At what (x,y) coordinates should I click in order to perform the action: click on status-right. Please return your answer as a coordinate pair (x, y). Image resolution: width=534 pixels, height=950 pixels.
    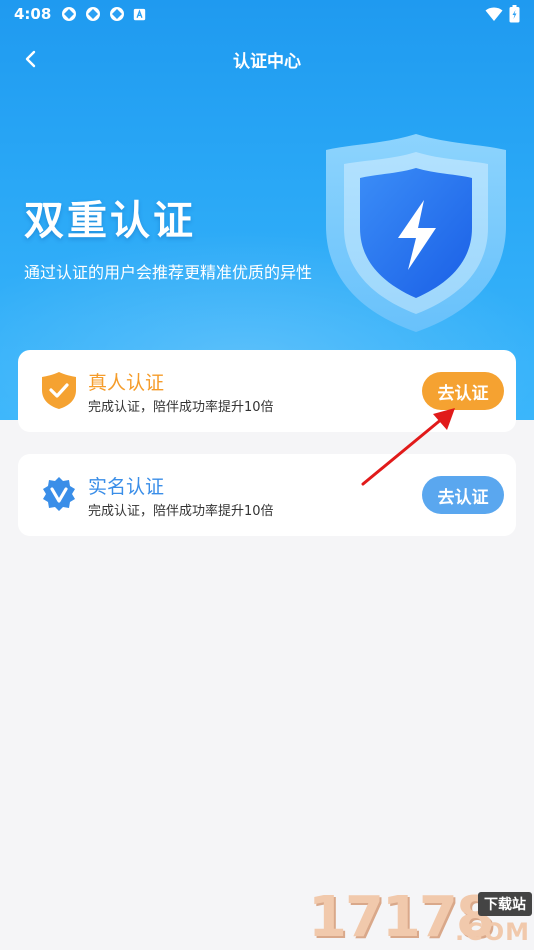
    Looking at the image, I should click on (502, 14).